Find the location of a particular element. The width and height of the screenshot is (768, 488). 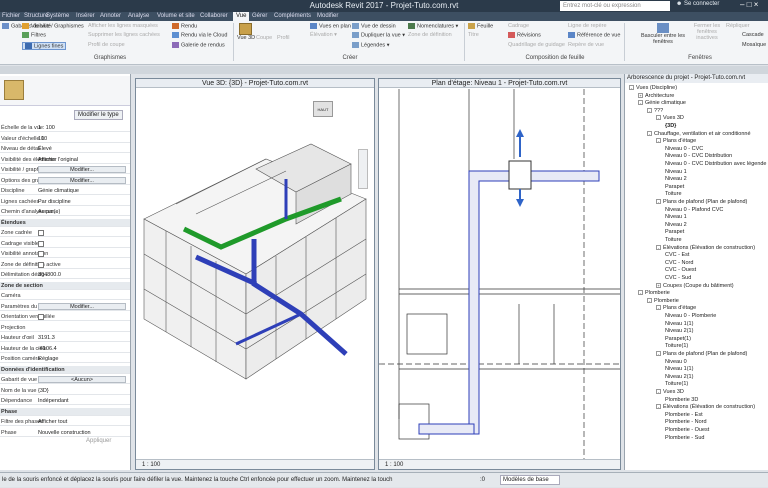

tab-inserer: Insérer is located at coordinates (85, 16).